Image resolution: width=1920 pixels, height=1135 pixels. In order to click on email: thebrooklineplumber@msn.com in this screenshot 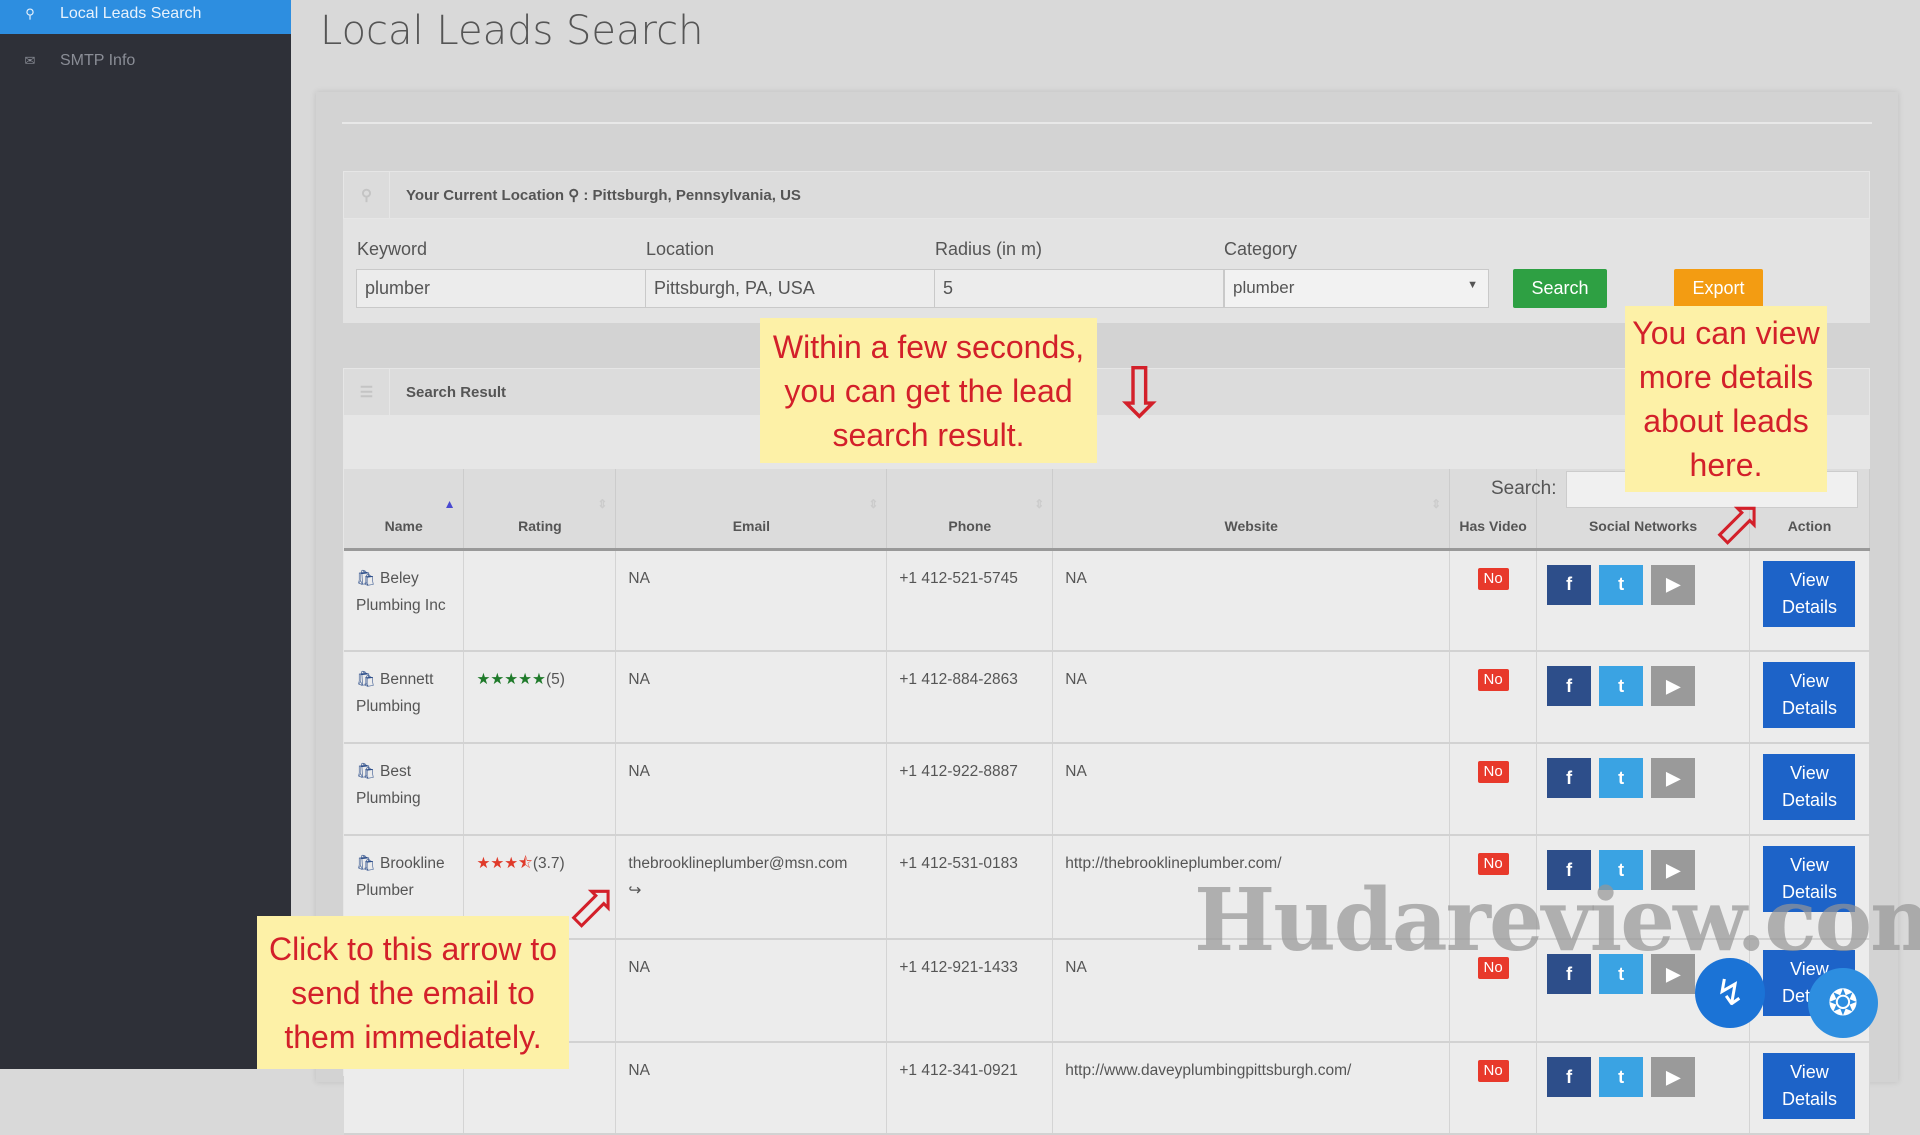, I will do `click(738, 863)`.